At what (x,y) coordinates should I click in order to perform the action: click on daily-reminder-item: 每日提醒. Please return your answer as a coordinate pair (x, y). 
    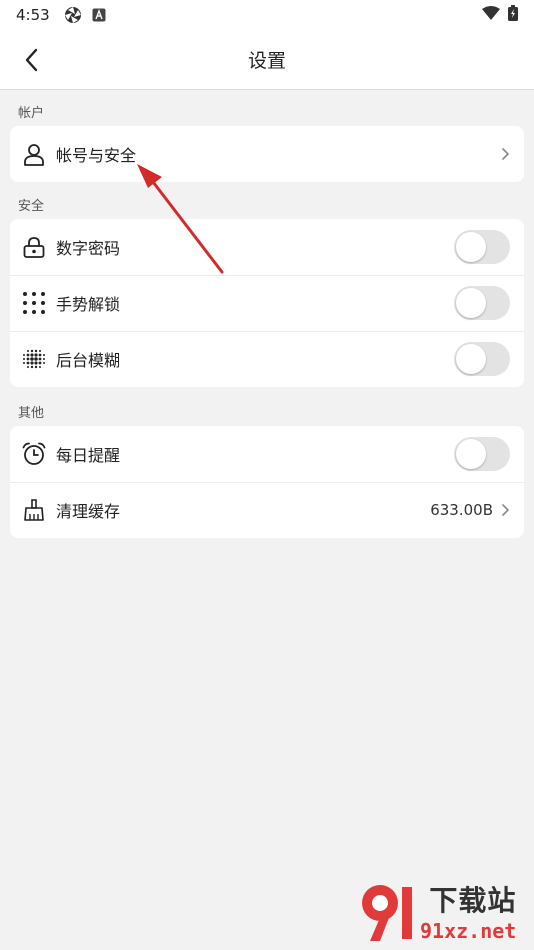
    Looking at the image, I should click on (267, 454).